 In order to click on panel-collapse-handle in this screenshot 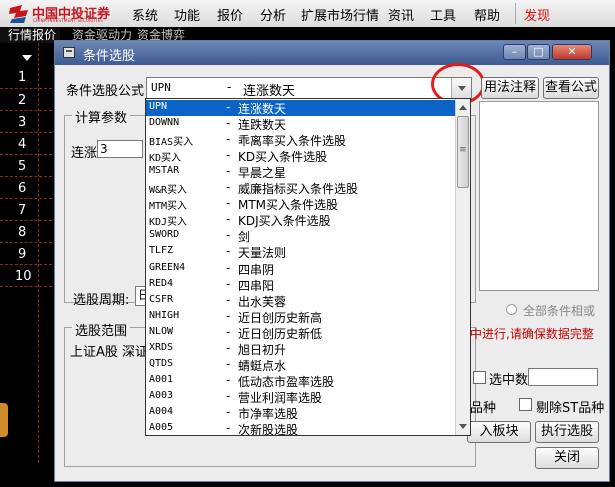, I will do `click(4, 420)`.